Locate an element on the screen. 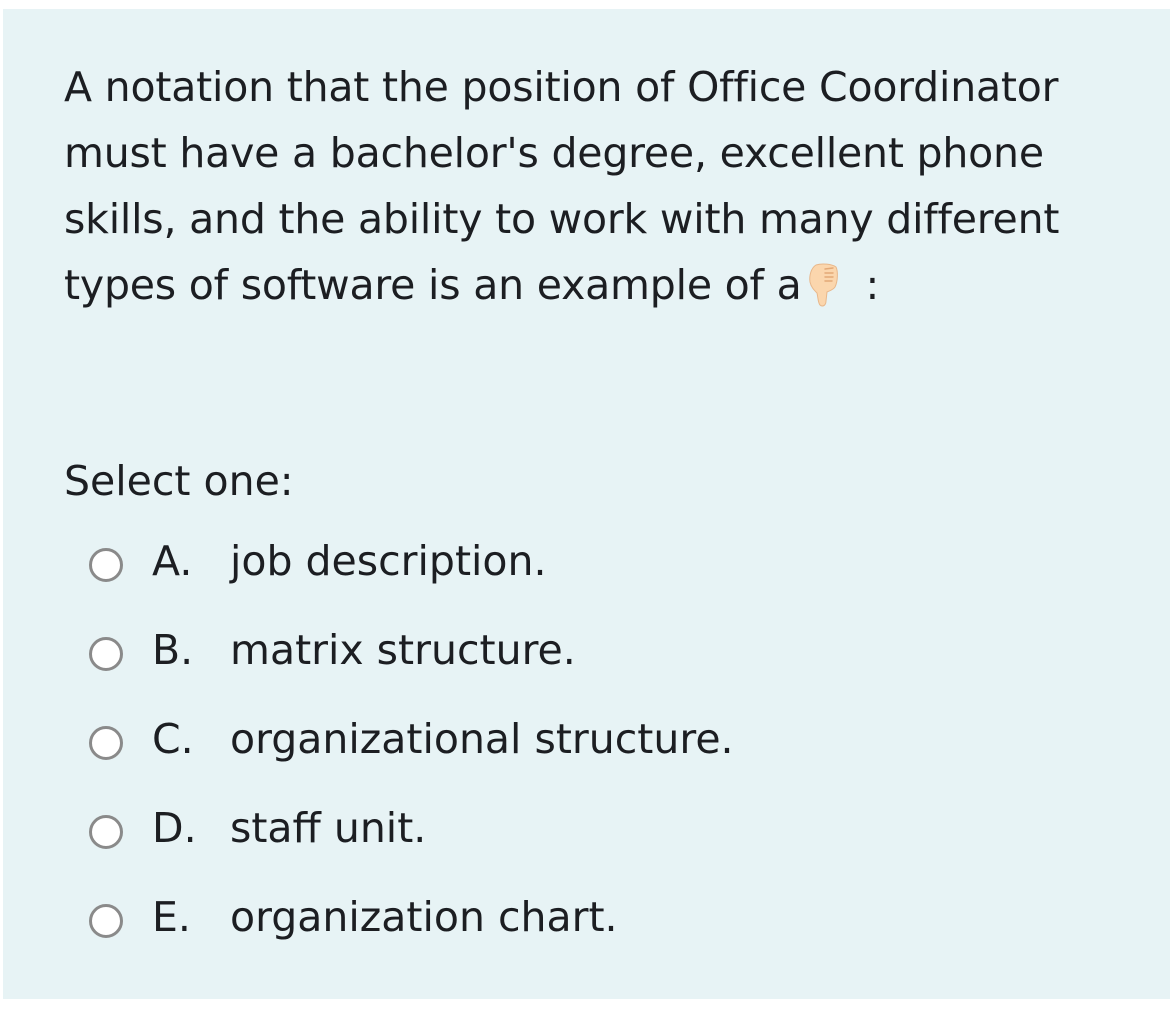 The width and height of the screenshot is (1170, 1019). option-d: D. staff unit. is located at coordinates (589, 838).